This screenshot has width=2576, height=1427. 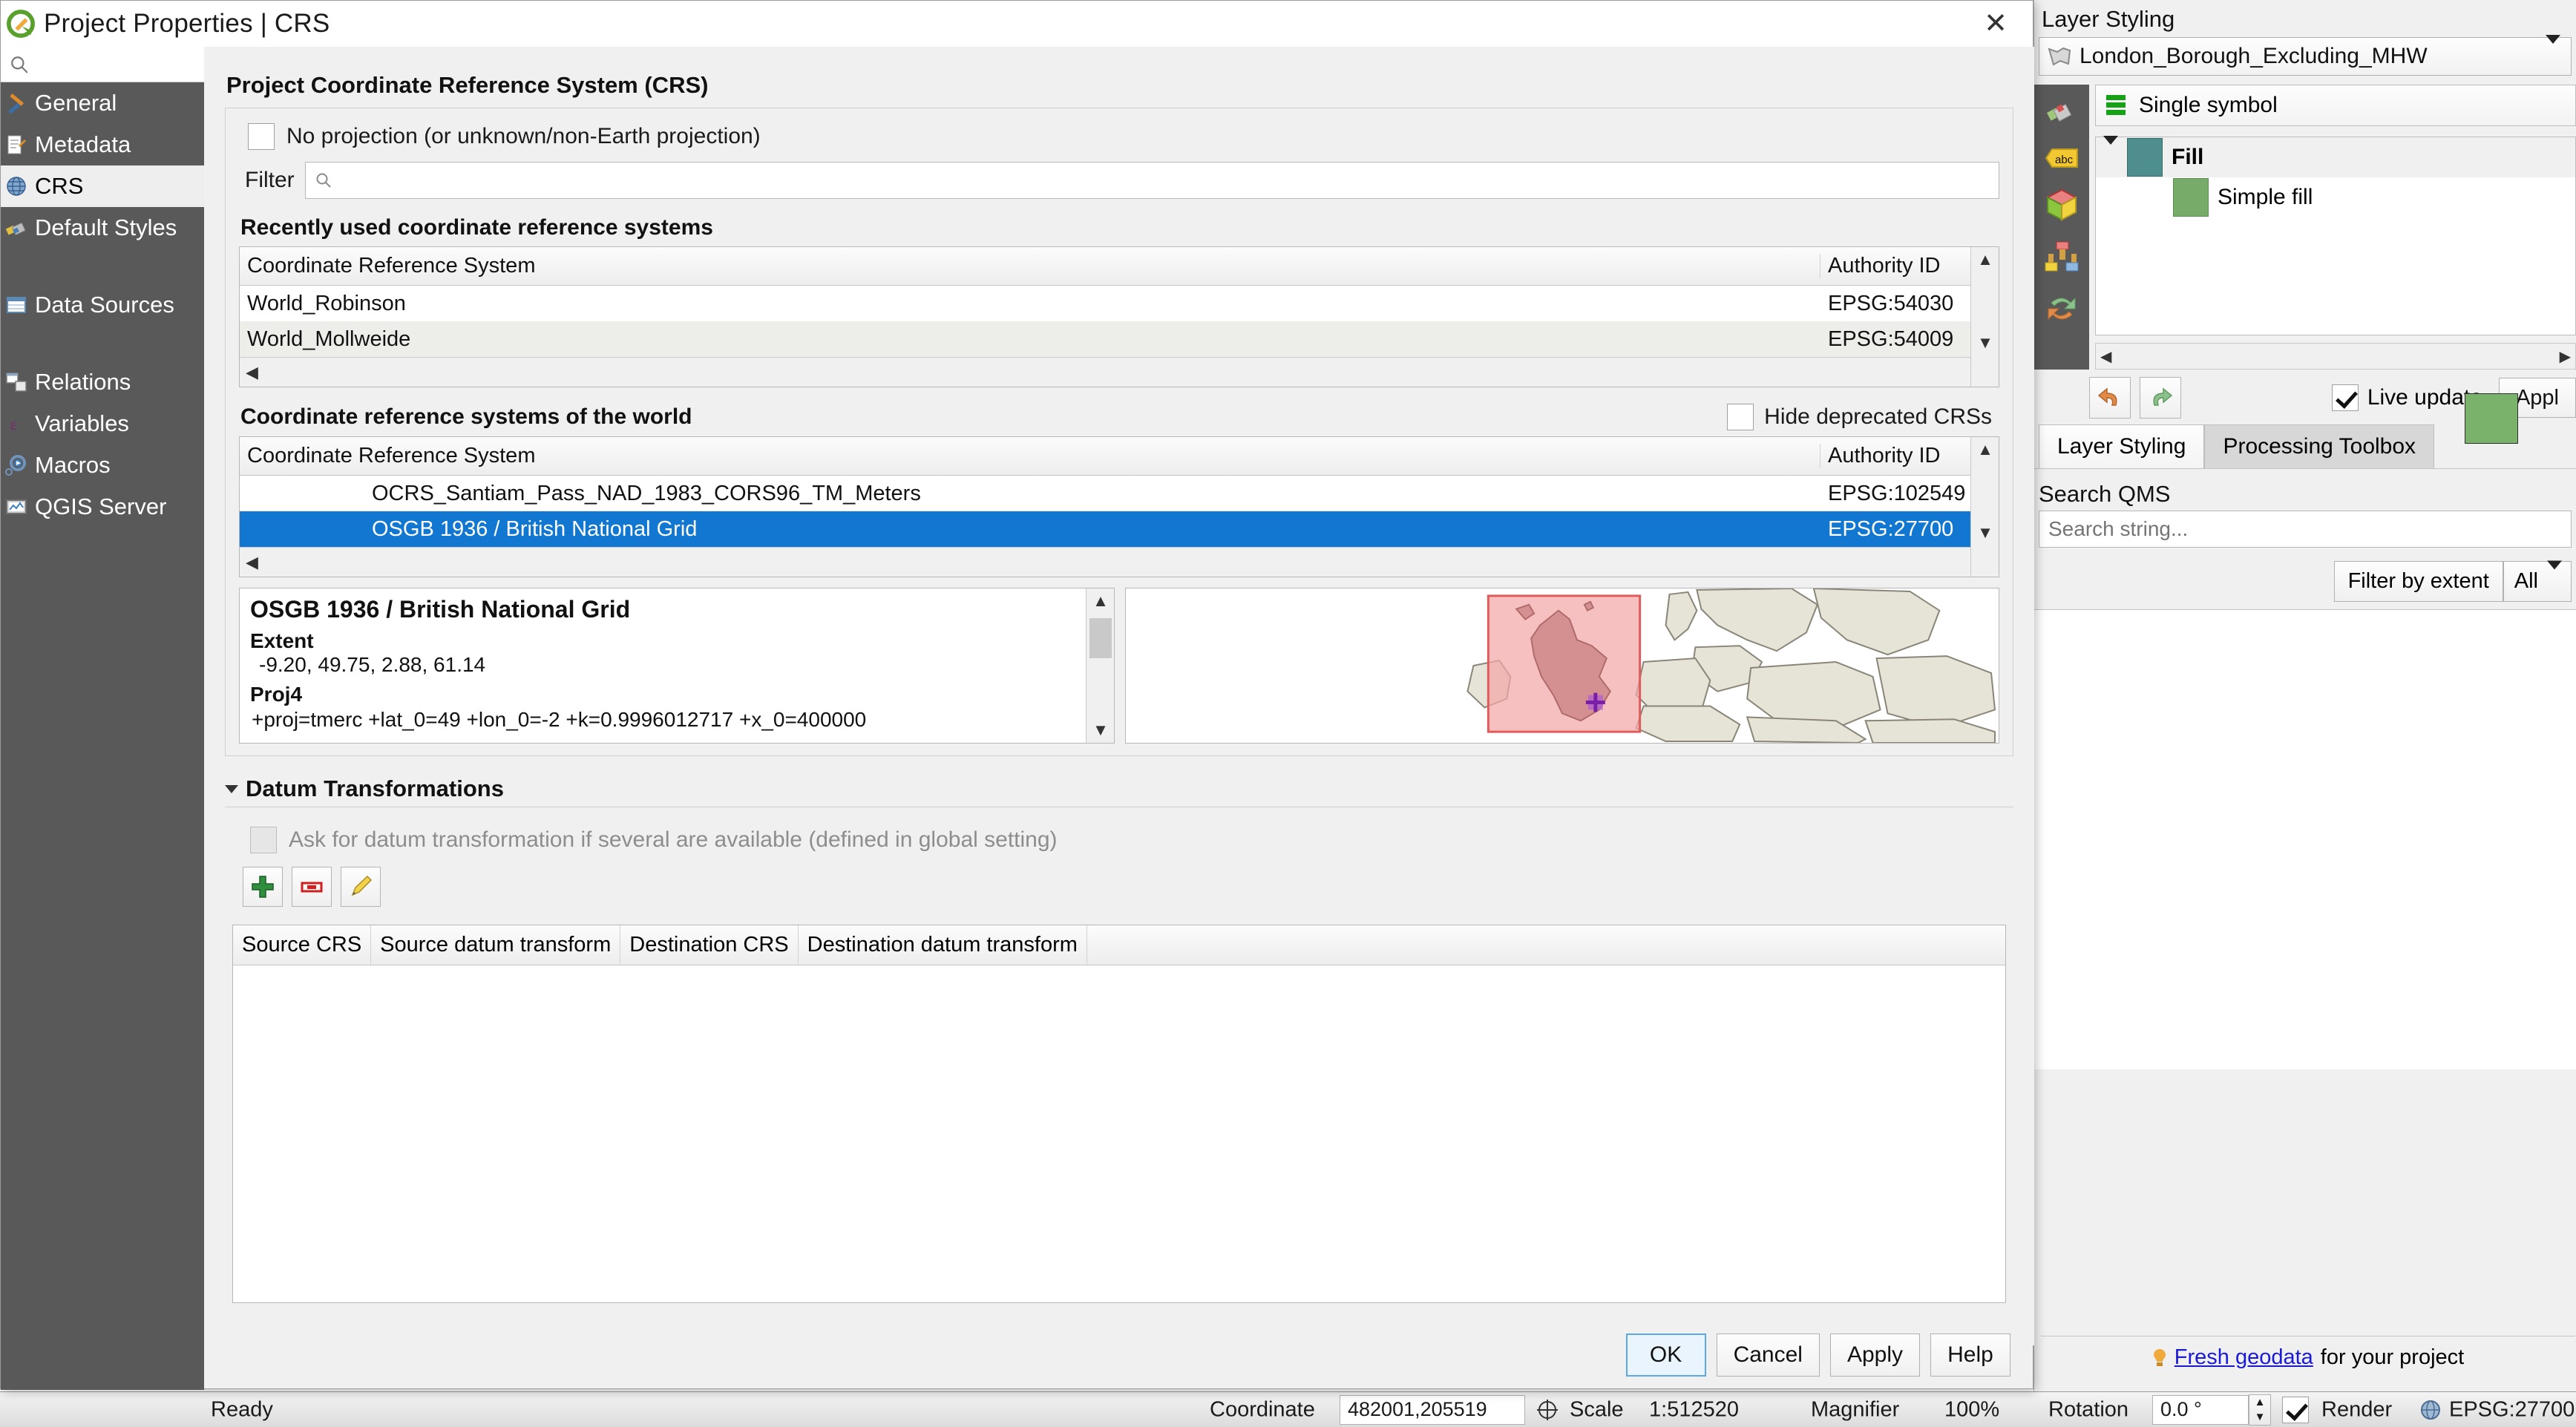 I want to click on abc-label-icon: abc, so click(x=2062, y=158).